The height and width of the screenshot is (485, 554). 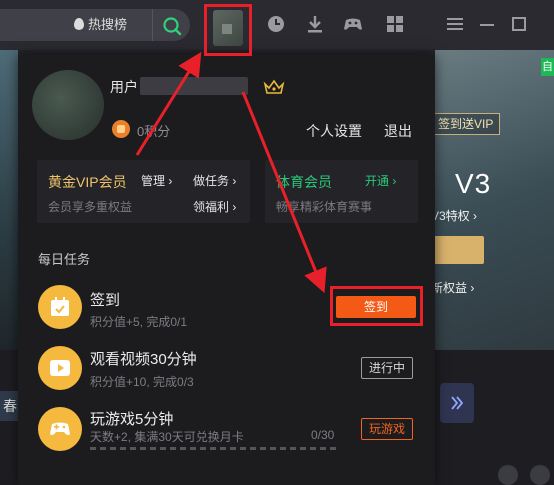 What do you see at coordinates (60, 429) in the screenshot?
I see `gamepad-icon` at bounding box center [60, 429].